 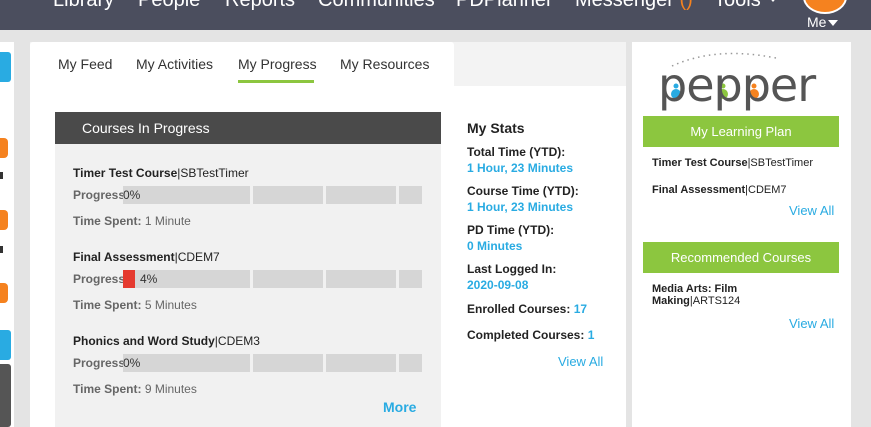 What do you see at coordinates (129, 279) in the screenshot?
I see `progress-fill` at bounding box center [129, 279].